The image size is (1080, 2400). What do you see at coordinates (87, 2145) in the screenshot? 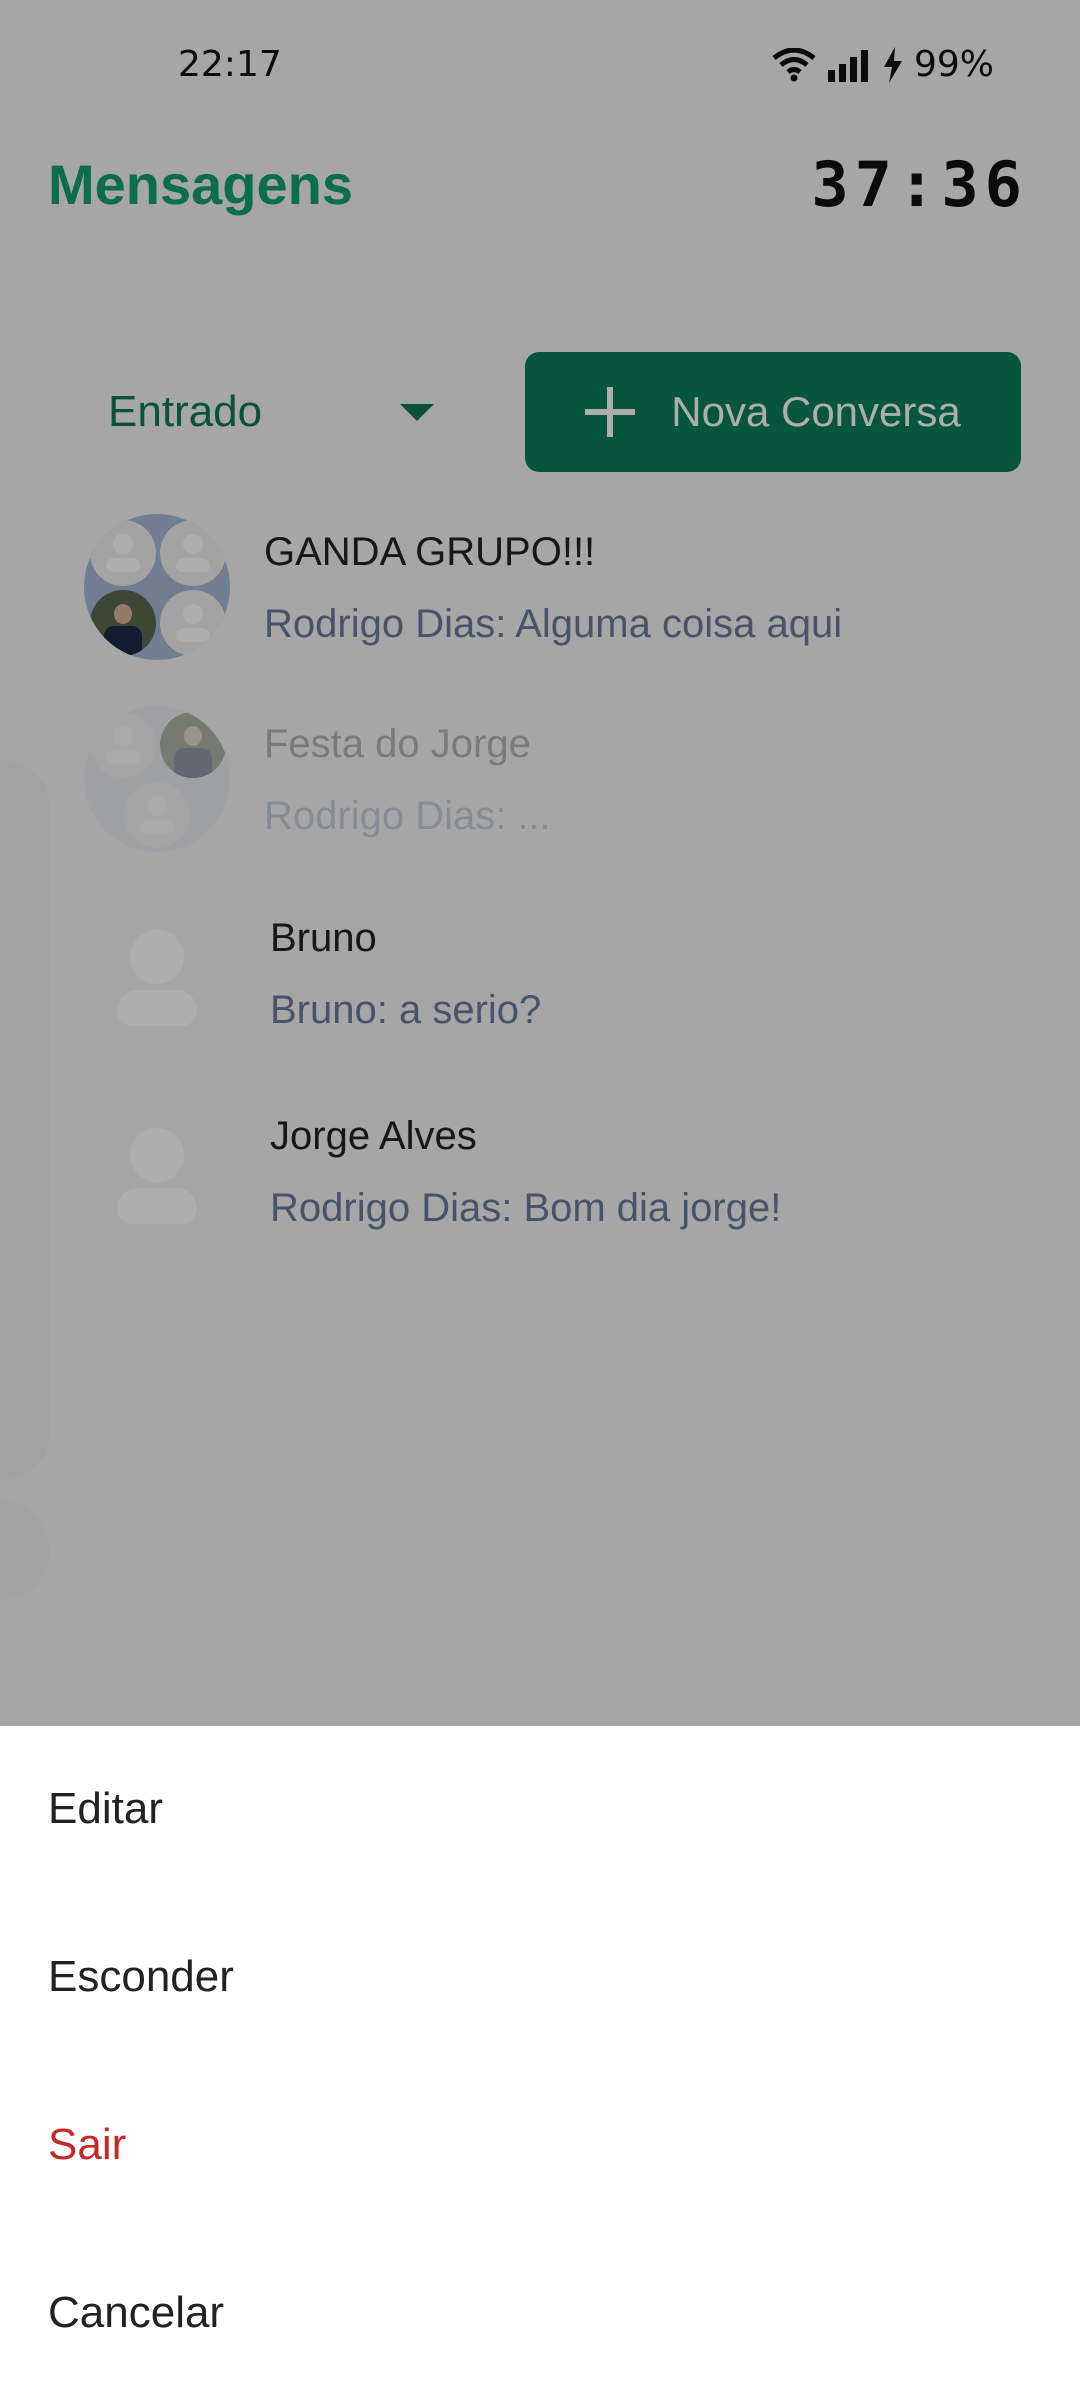
I see `leave-option: Sair` at bounding box center [87, 2145].